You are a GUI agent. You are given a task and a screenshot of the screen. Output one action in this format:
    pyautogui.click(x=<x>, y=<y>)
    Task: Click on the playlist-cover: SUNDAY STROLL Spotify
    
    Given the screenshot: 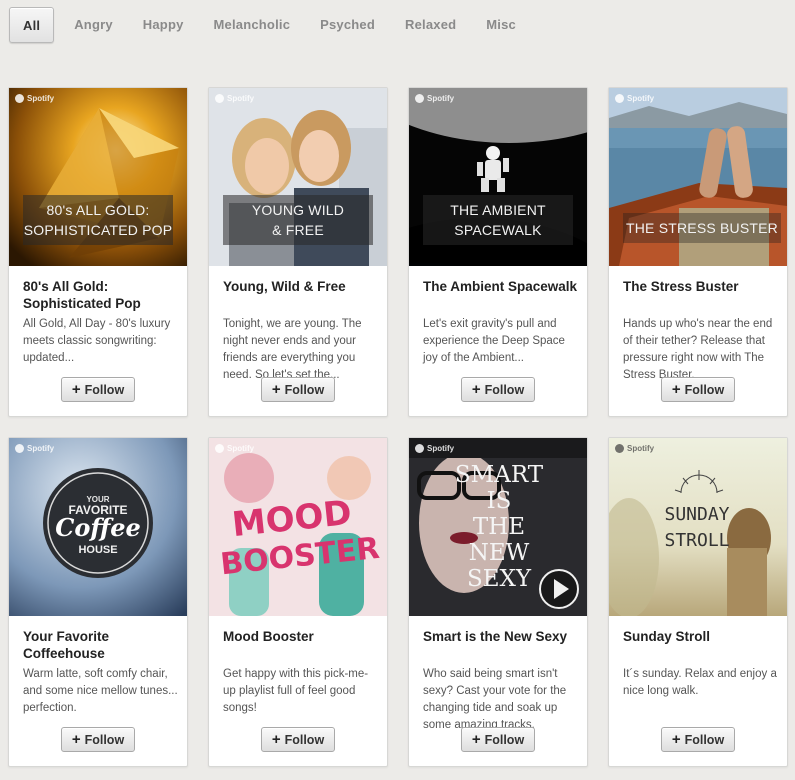 What is the action you would take?
    pyautogui.click(x=698, y=527)
    